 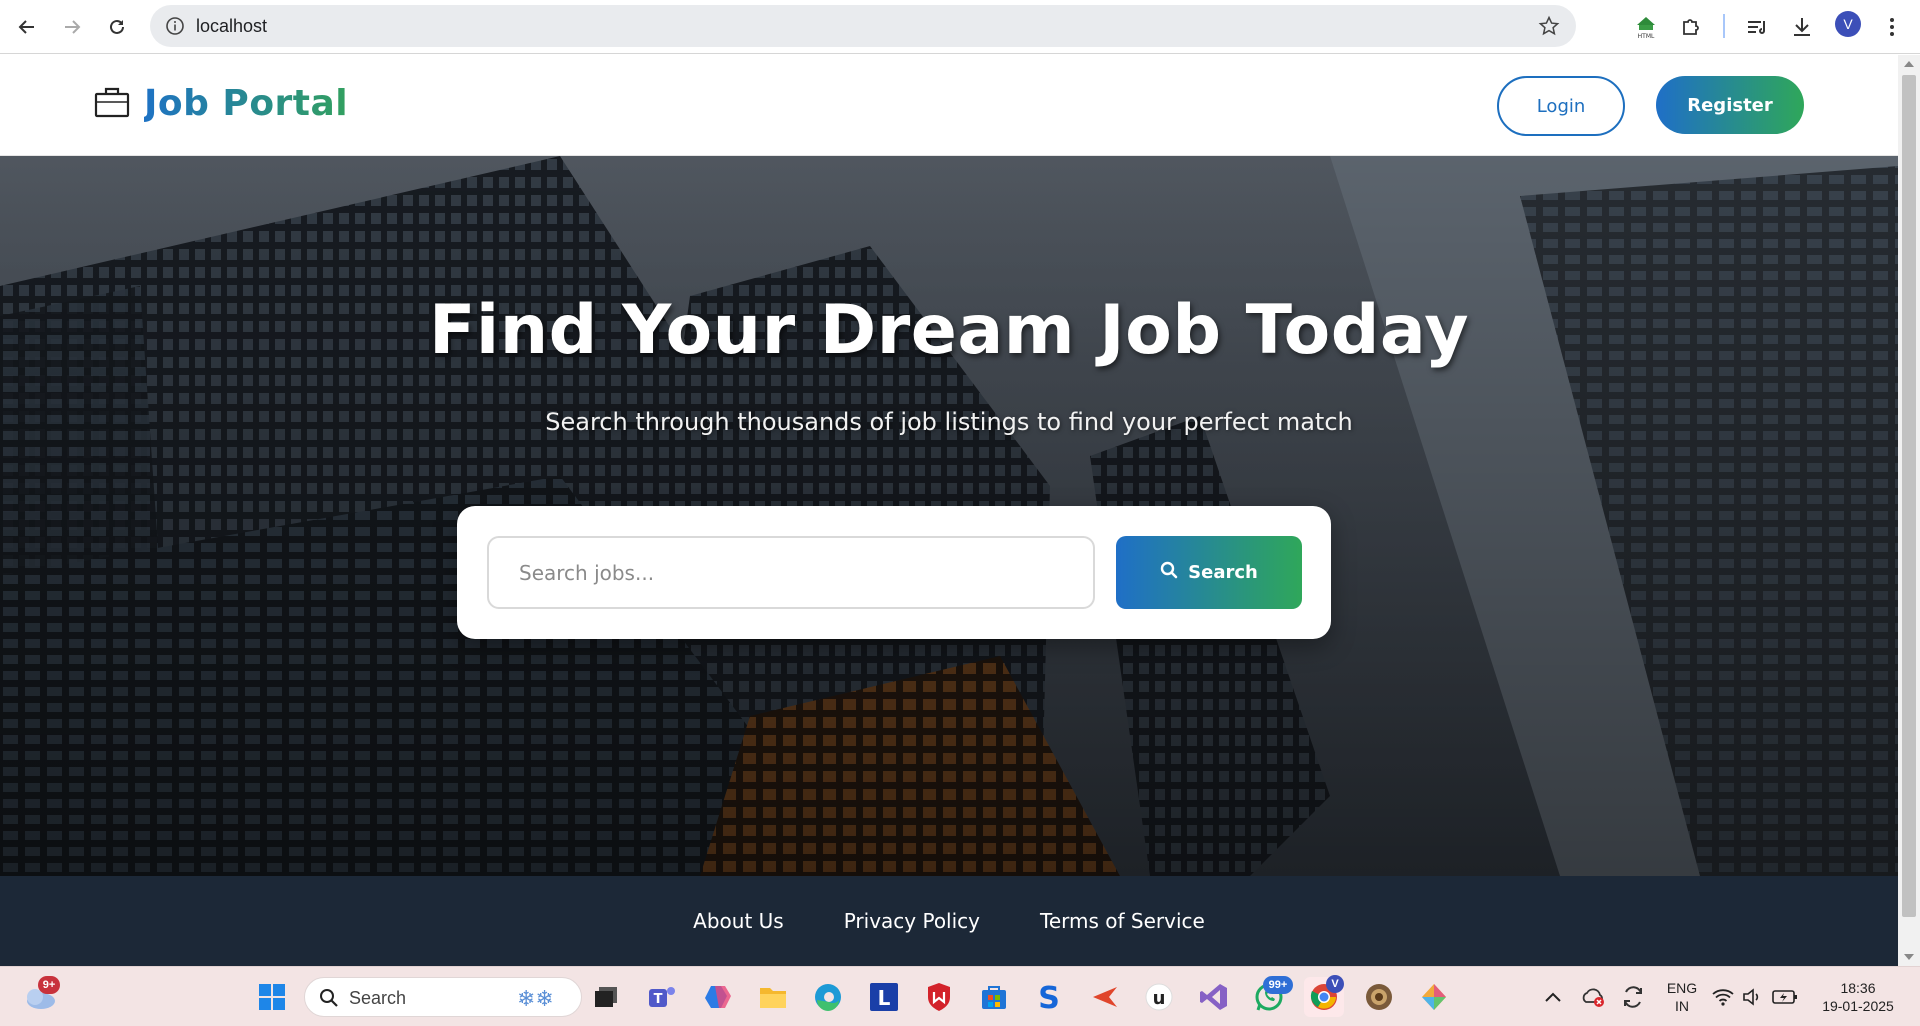 What do you see at coordinates (1379, 997) in the screenshot?
I see `emblem-app-icon` at bounding box center [1379, 997].